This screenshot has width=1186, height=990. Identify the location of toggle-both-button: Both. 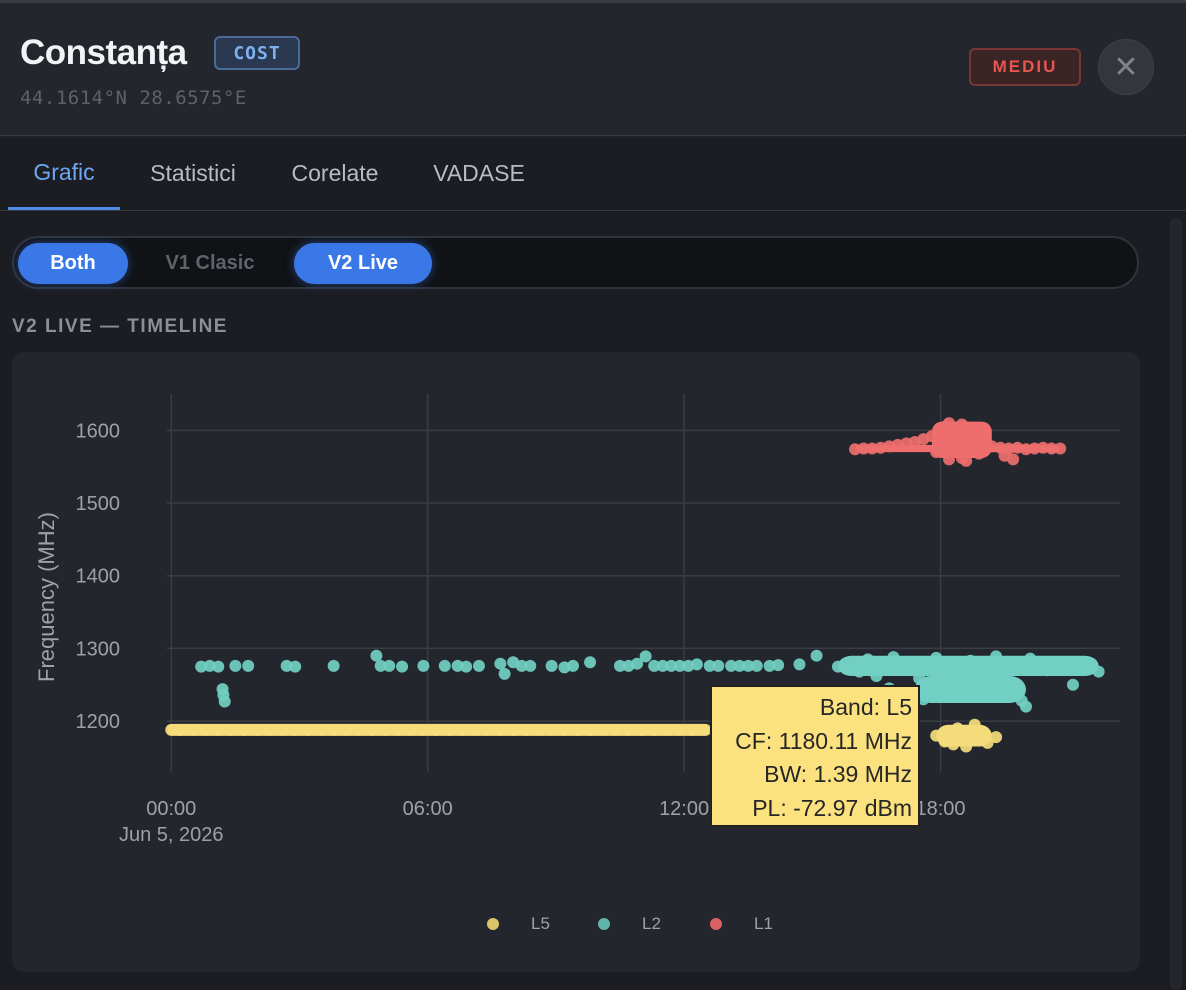
(73, 263).